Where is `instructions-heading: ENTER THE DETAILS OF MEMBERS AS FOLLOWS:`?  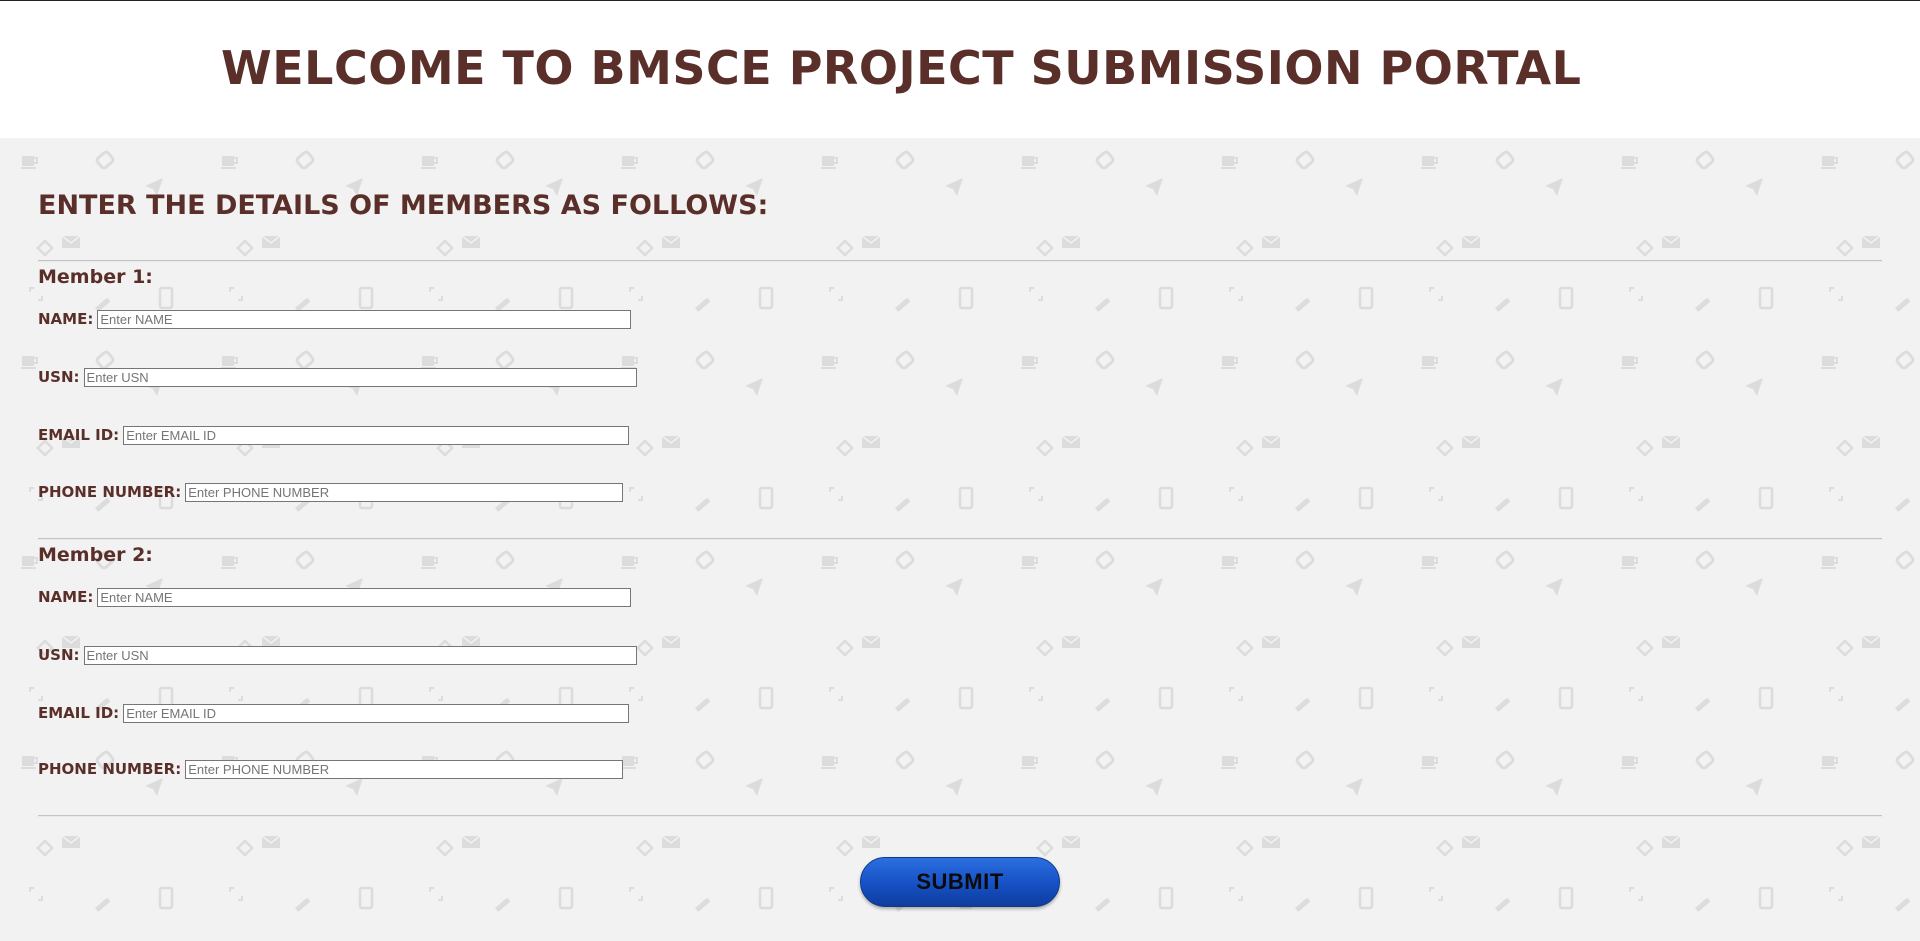 instructions-heading: ENTER THE DETAILS OF MEMBERS AS FOLLOWS: is located at coordinates (403, 205).